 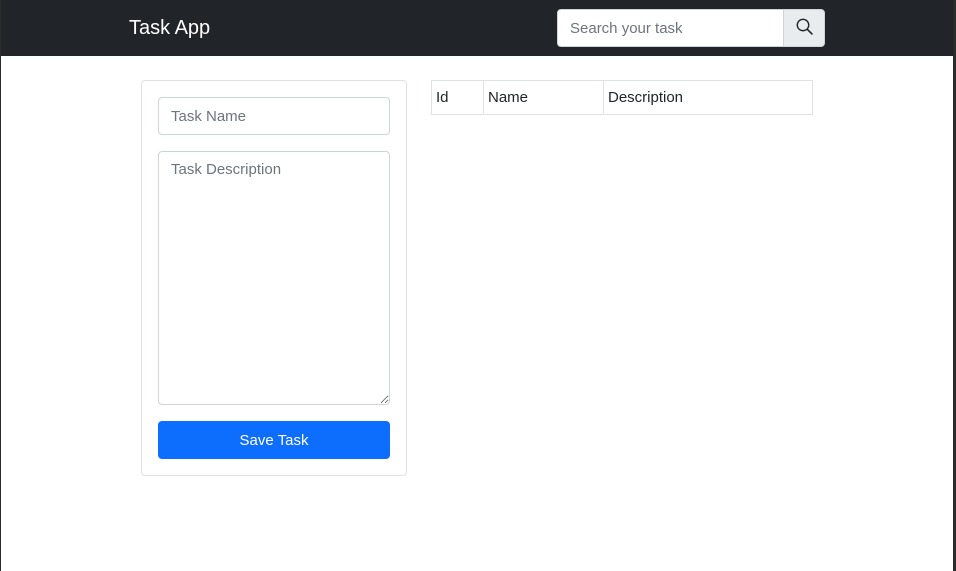 What do you see at coordinates (708, 97) in the screenshot?
I see `column-header-description: Description` at bounding box center [708, 97].